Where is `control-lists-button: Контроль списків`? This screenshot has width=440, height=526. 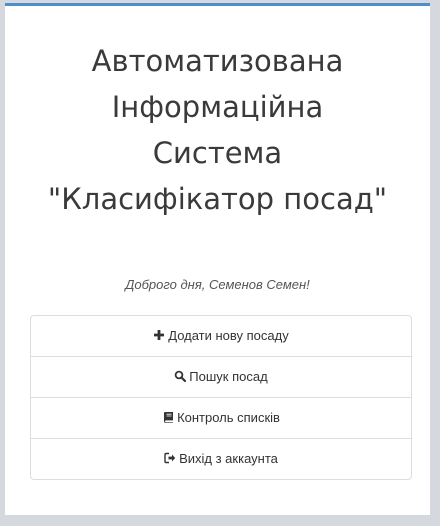 control-lists-button: Контроль списків is located at coordinates (221, 418).